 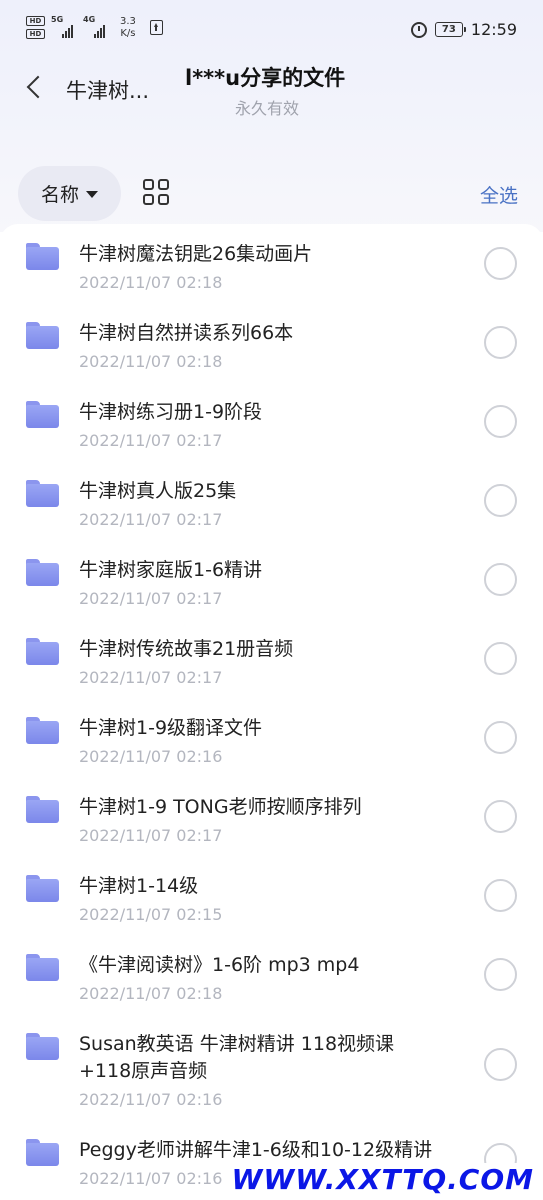 I want to click on file-name: 牛津树1-9 TONG老师按顺序排列, so click(x=220, y=807).